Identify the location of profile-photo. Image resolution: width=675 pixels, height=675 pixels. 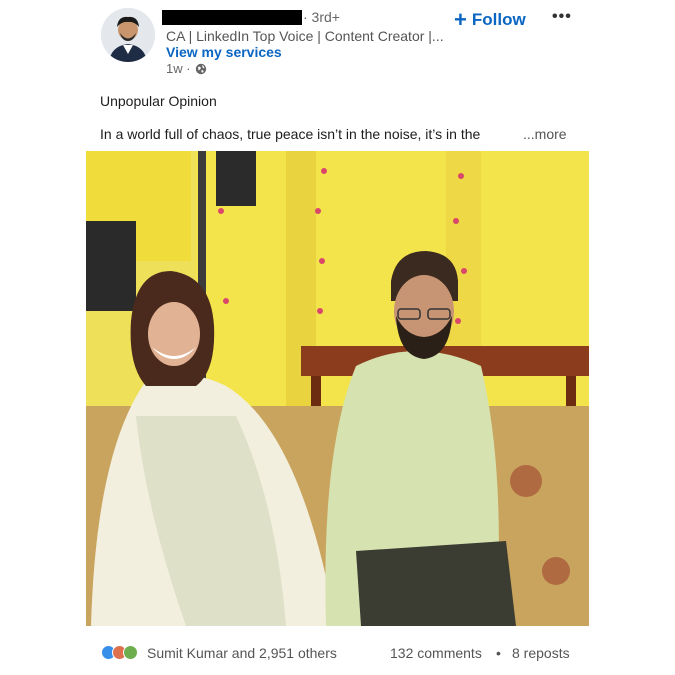
(128, 35).